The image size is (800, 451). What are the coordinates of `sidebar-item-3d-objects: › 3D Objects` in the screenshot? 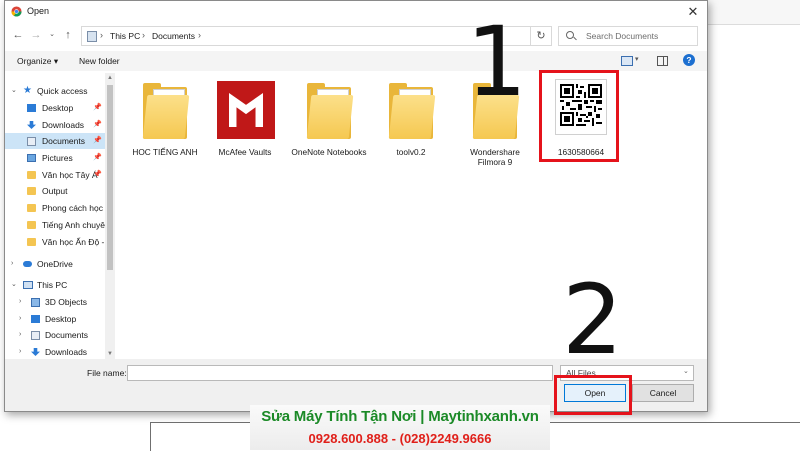 It's located at (55, 302).